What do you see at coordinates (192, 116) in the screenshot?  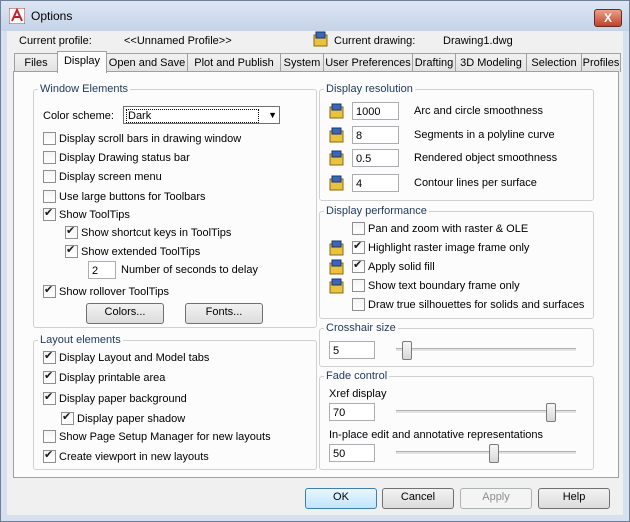 I see `color-scheme-value: Dark` at bounding box center [192, 116].